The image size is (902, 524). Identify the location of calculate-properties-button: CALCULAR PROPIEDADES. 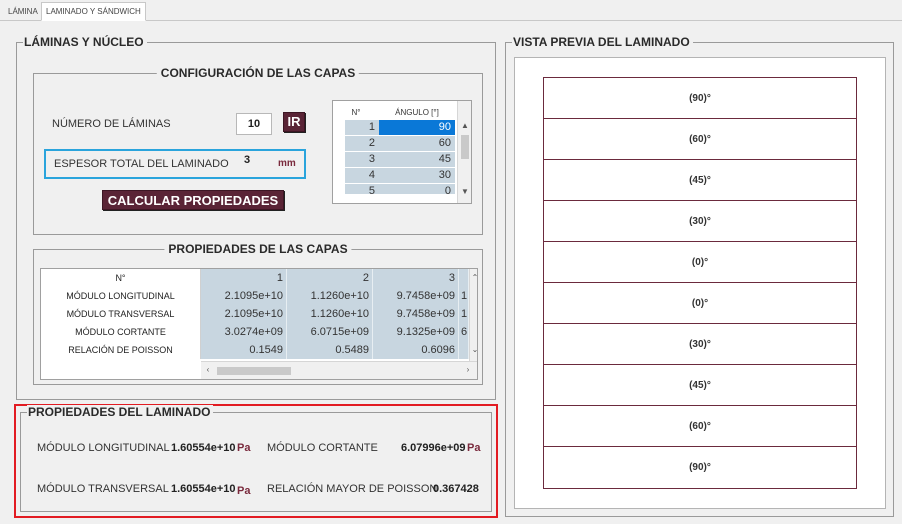
(193, 200).